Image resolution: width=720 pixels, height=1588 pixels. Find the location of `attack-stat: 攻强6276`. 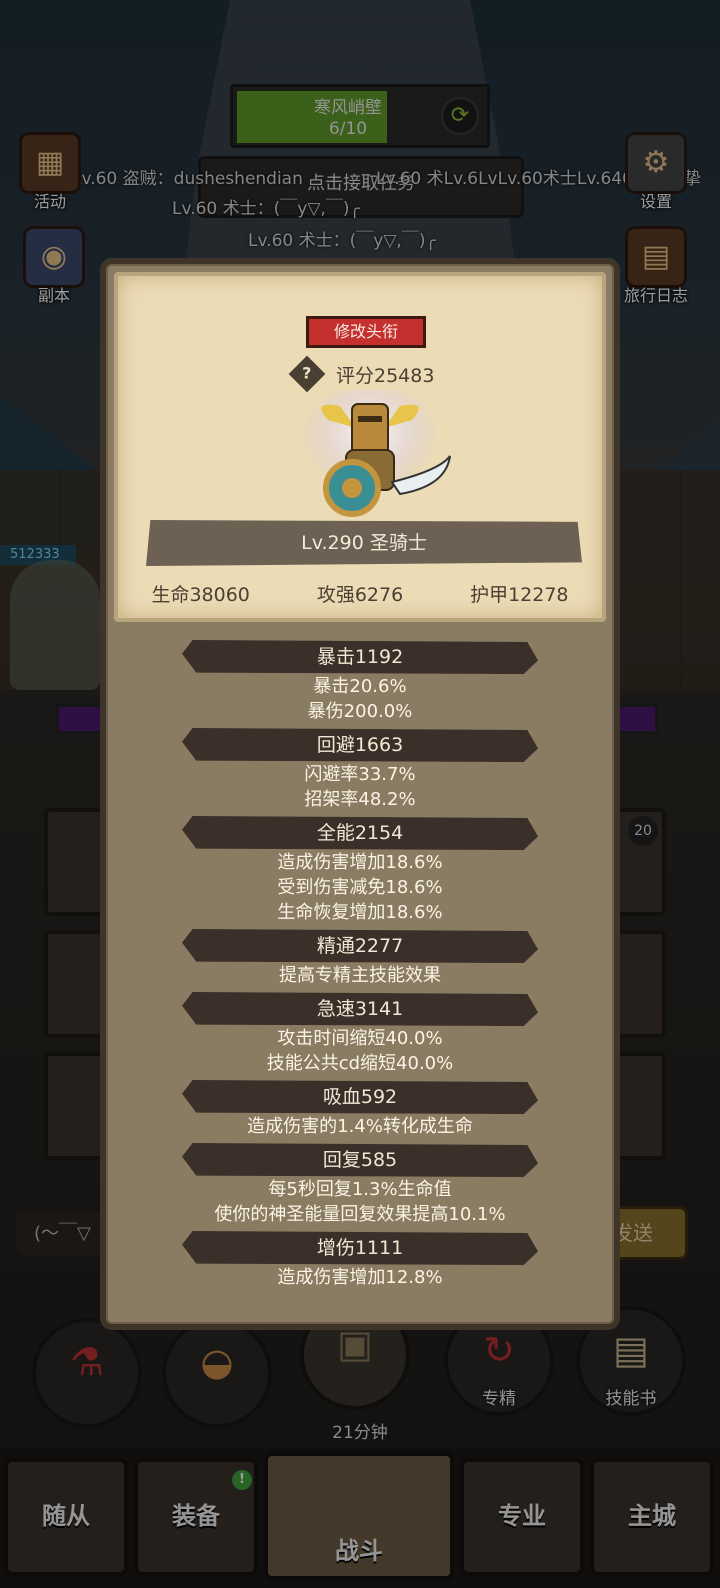

attack-stat: 攻强6276 is located at coordinates (360, 595).